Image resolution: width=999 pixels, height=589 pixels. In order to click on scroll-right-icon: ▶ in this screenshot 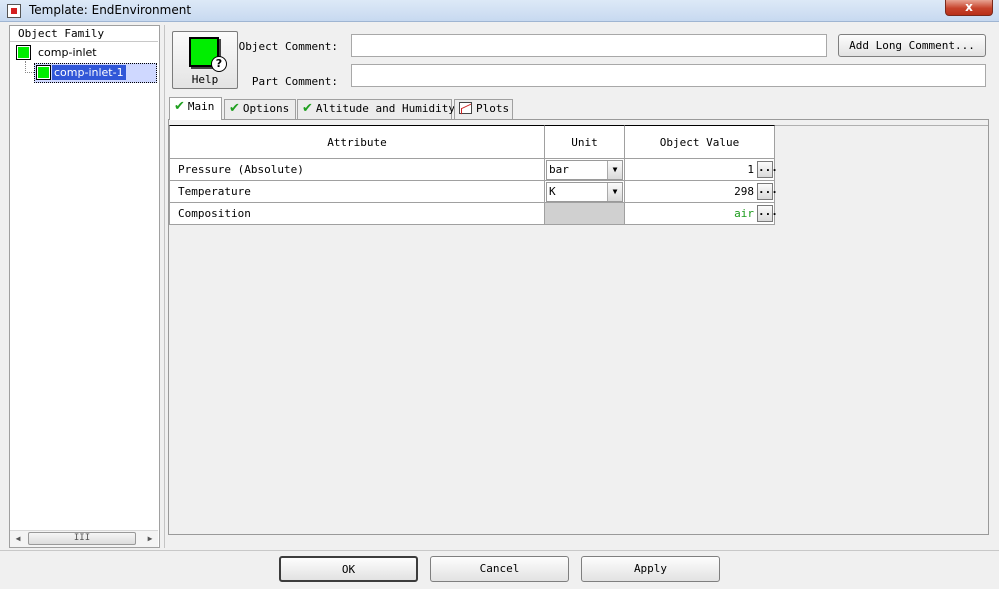, I will do `click(150, 539)`.